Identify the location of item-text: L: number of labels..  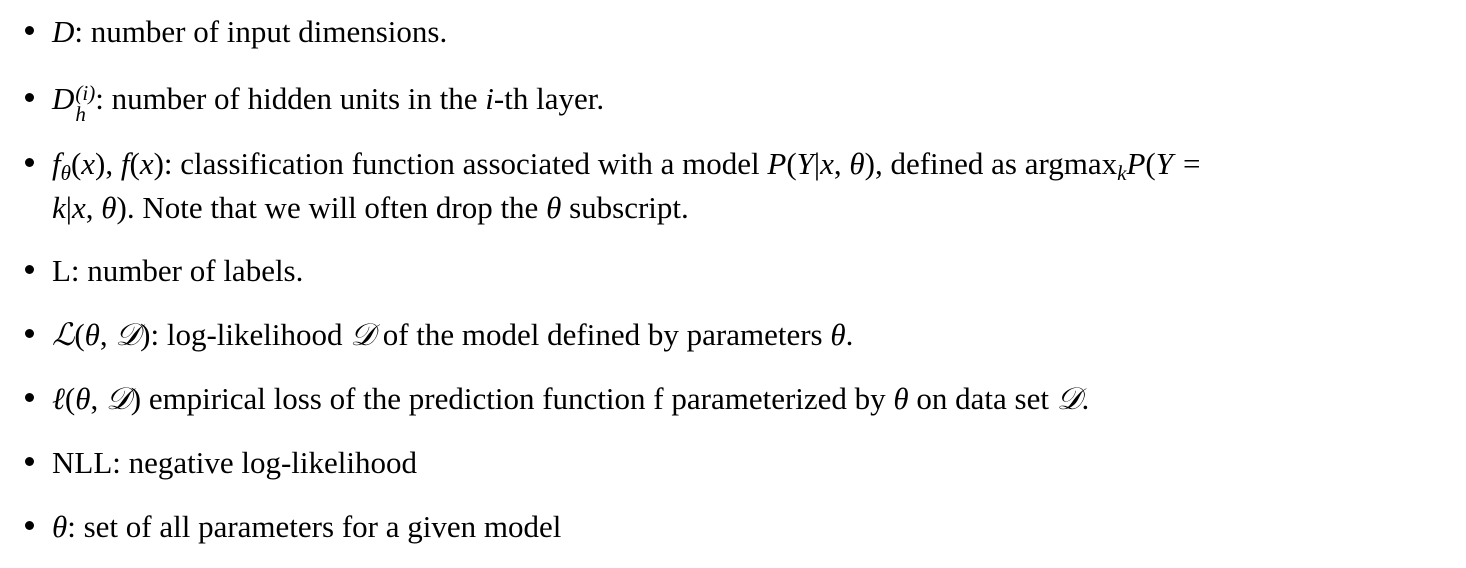
(178, 270).